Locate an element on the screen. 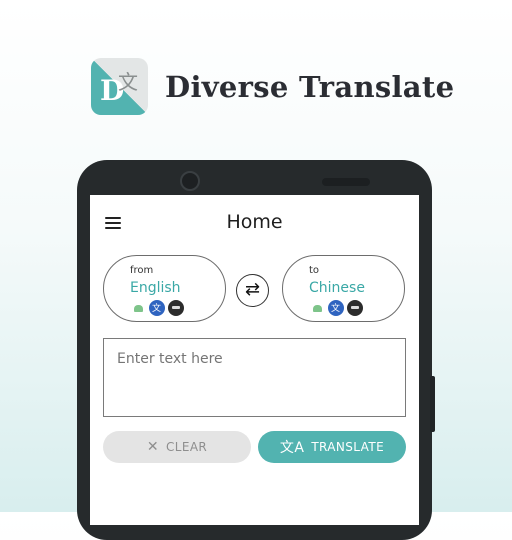  front-camera is located at coordinates (190, 181).